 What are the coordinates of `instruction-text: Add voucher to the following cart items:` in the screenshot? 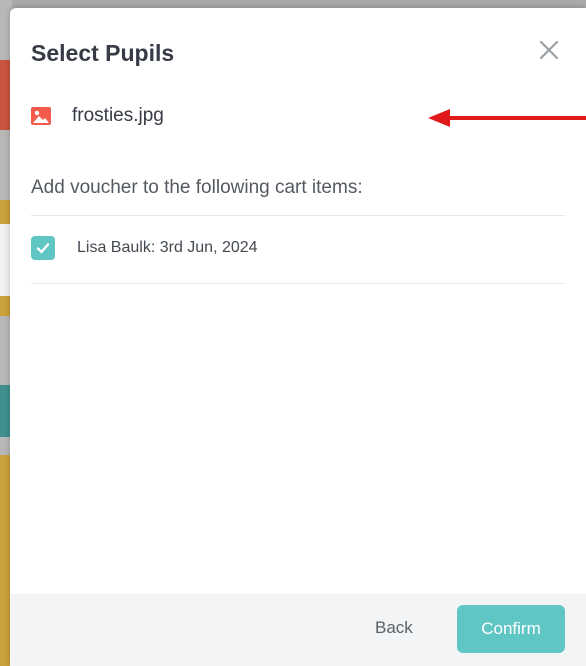 It's located at (197, 187).